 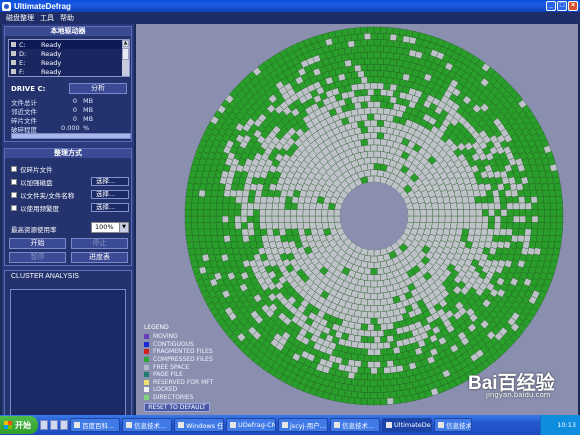 I want to click on cpu-usage-select: 100% ▼, so click(x=110, y=227).